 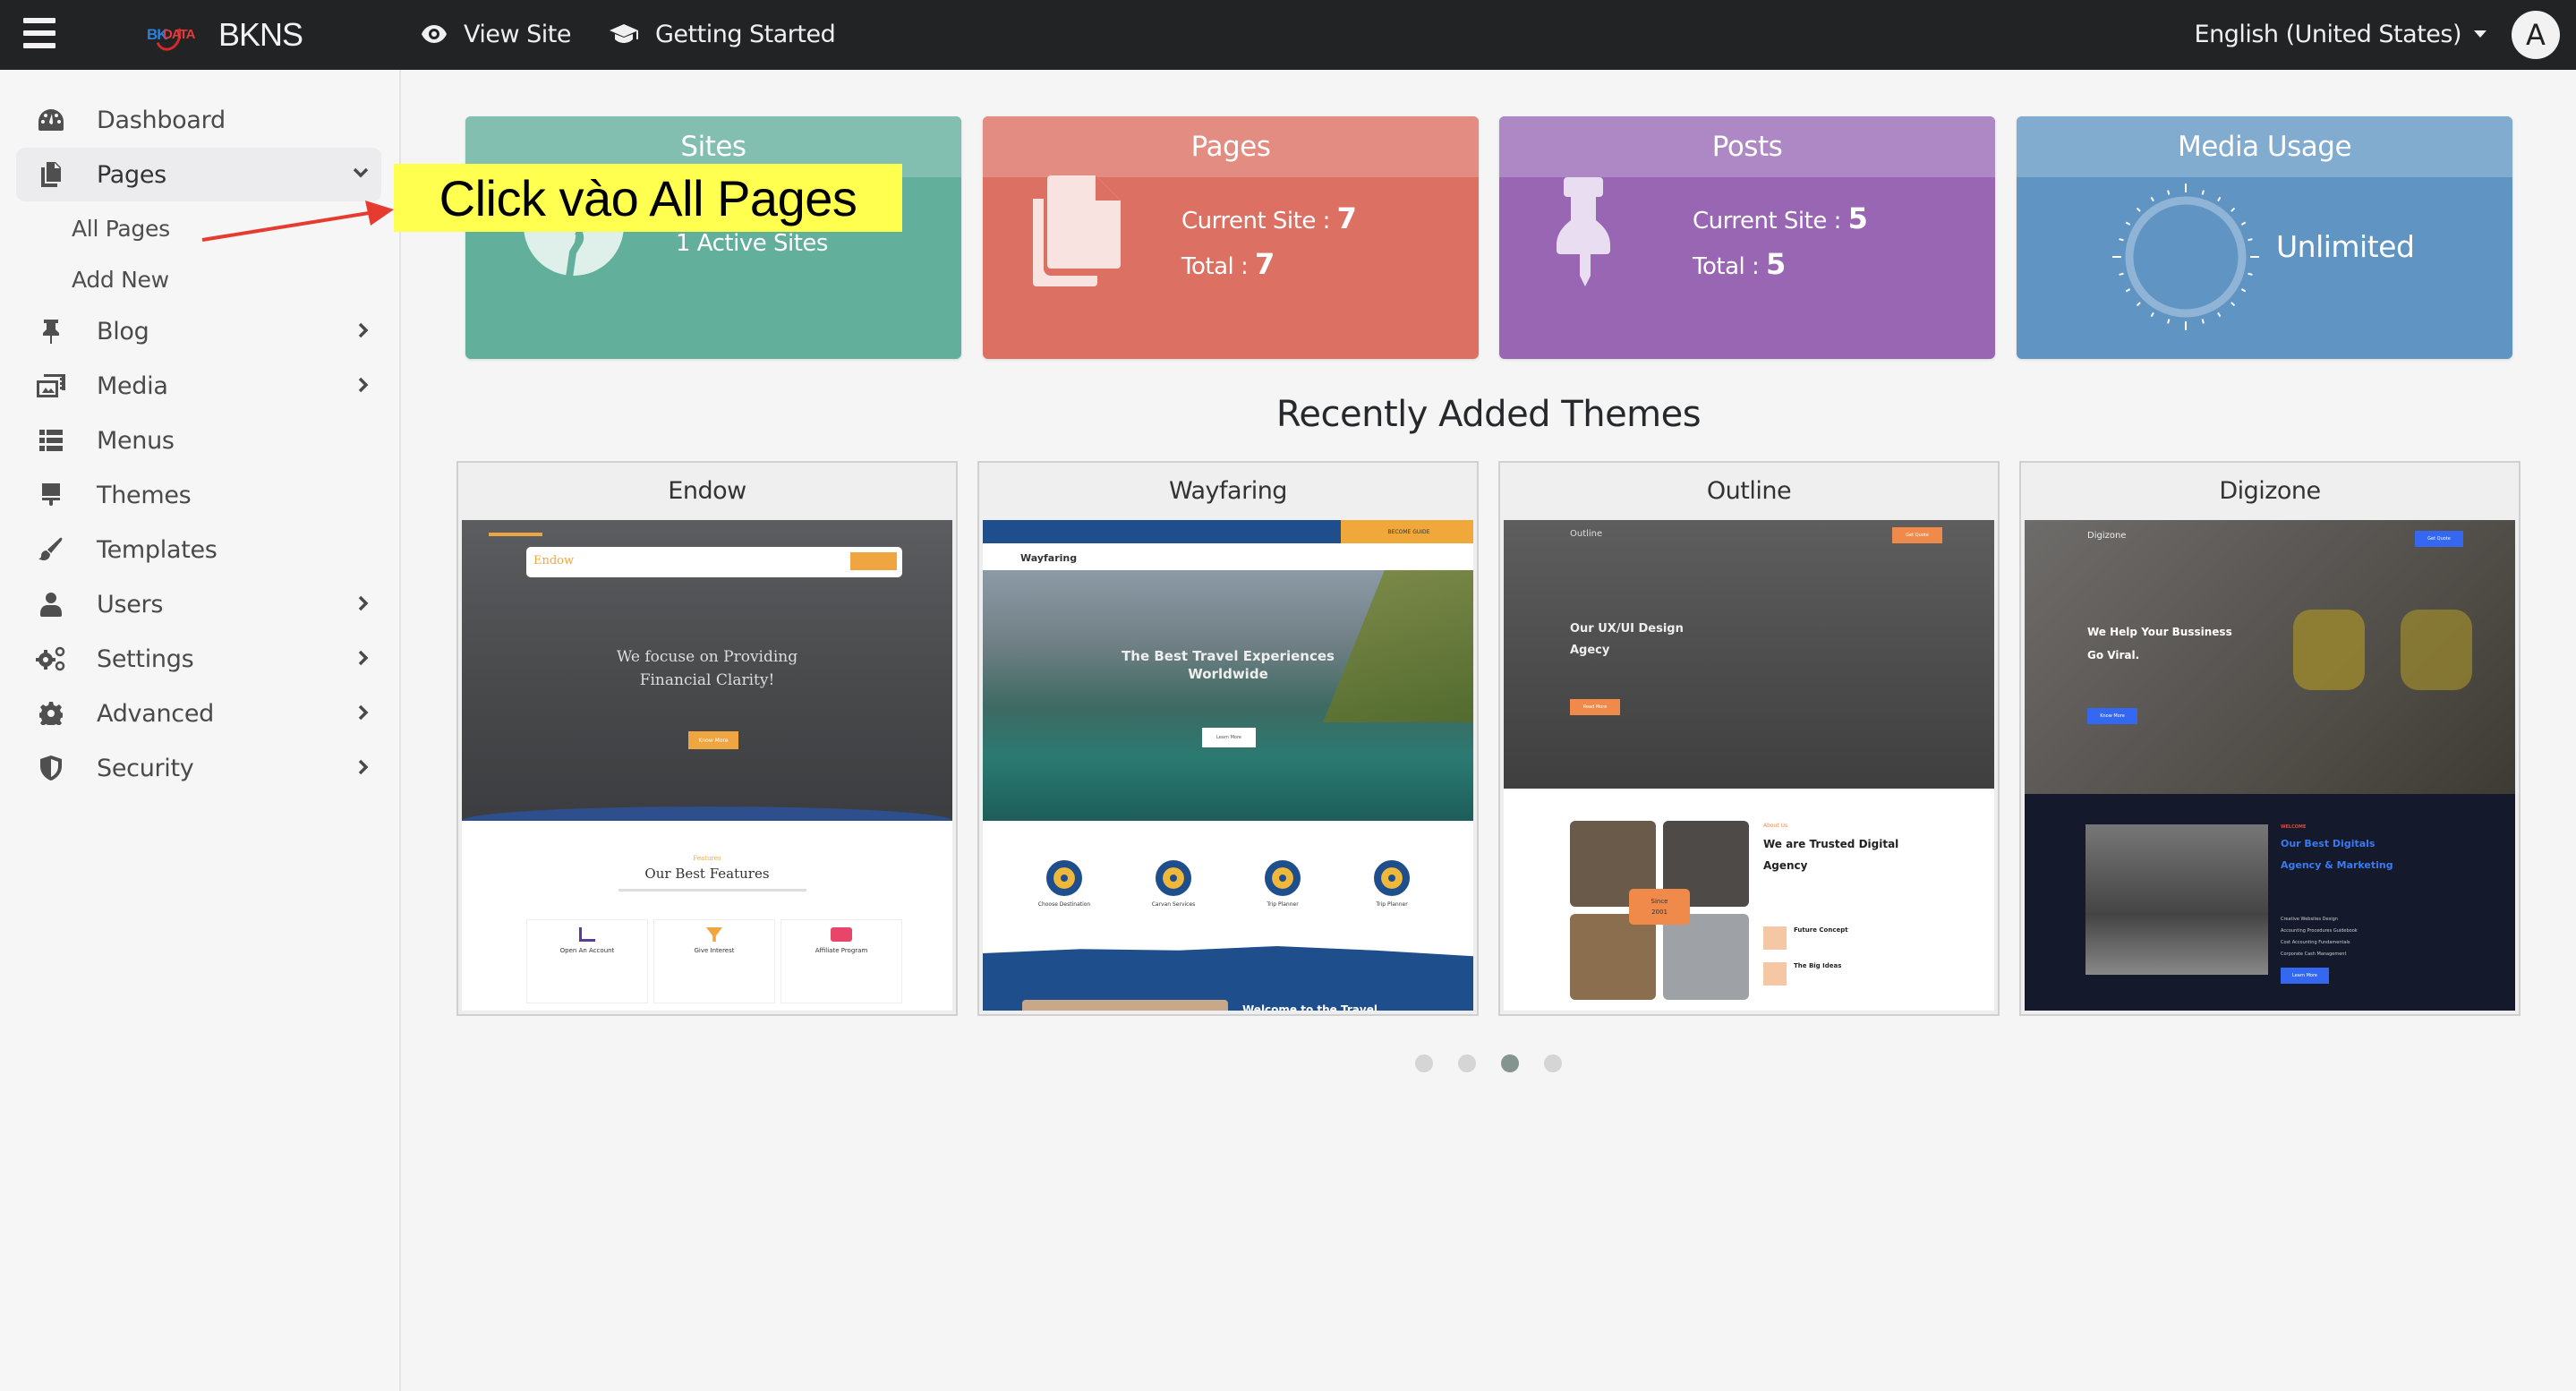 I want to click on brand-logo: BK DATA BKNS, so click(x=223, y=35).